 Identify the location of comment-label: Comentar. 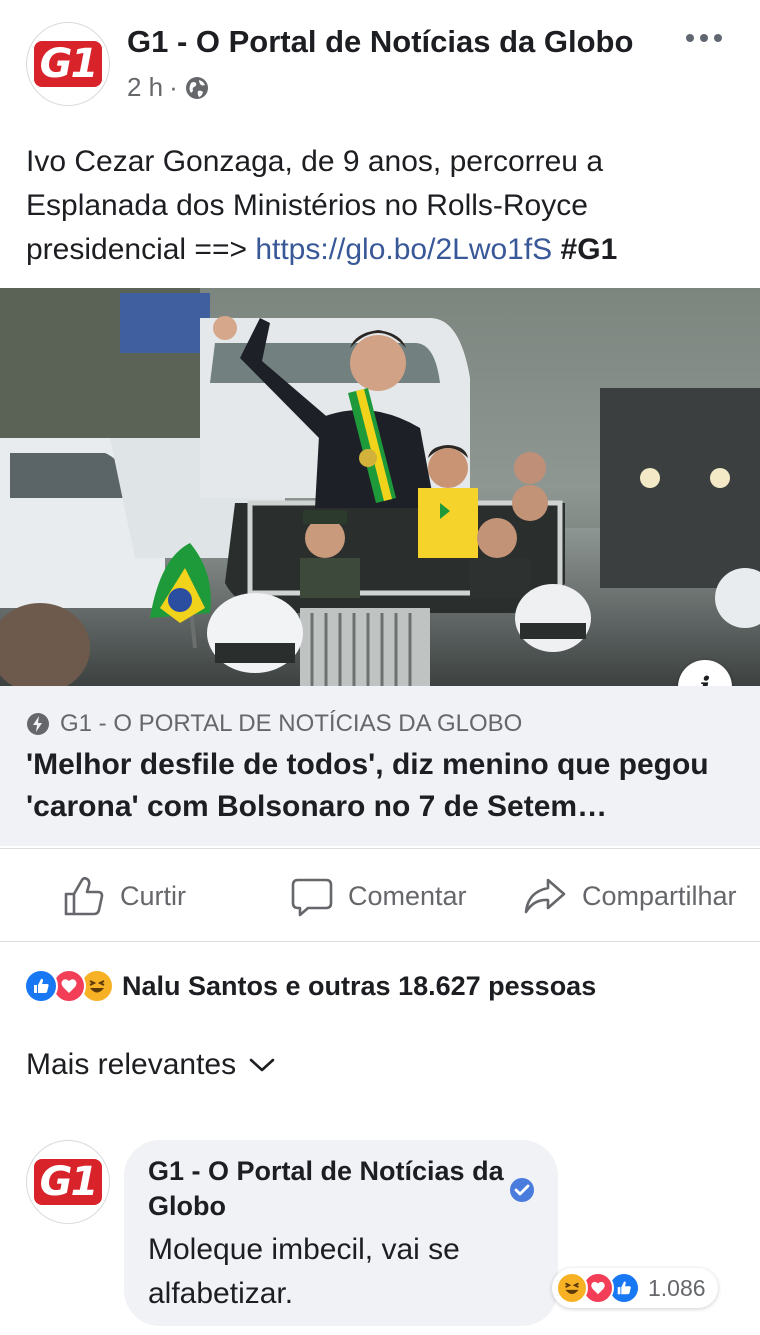
(407, 895).